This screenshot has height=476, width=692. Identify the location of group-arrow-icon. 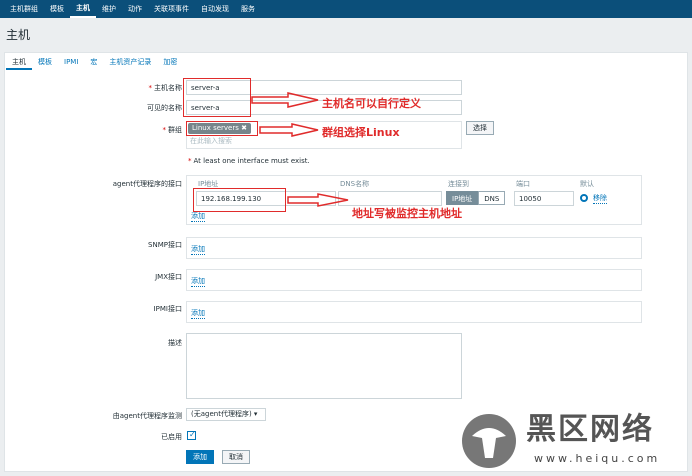
(289, 130).